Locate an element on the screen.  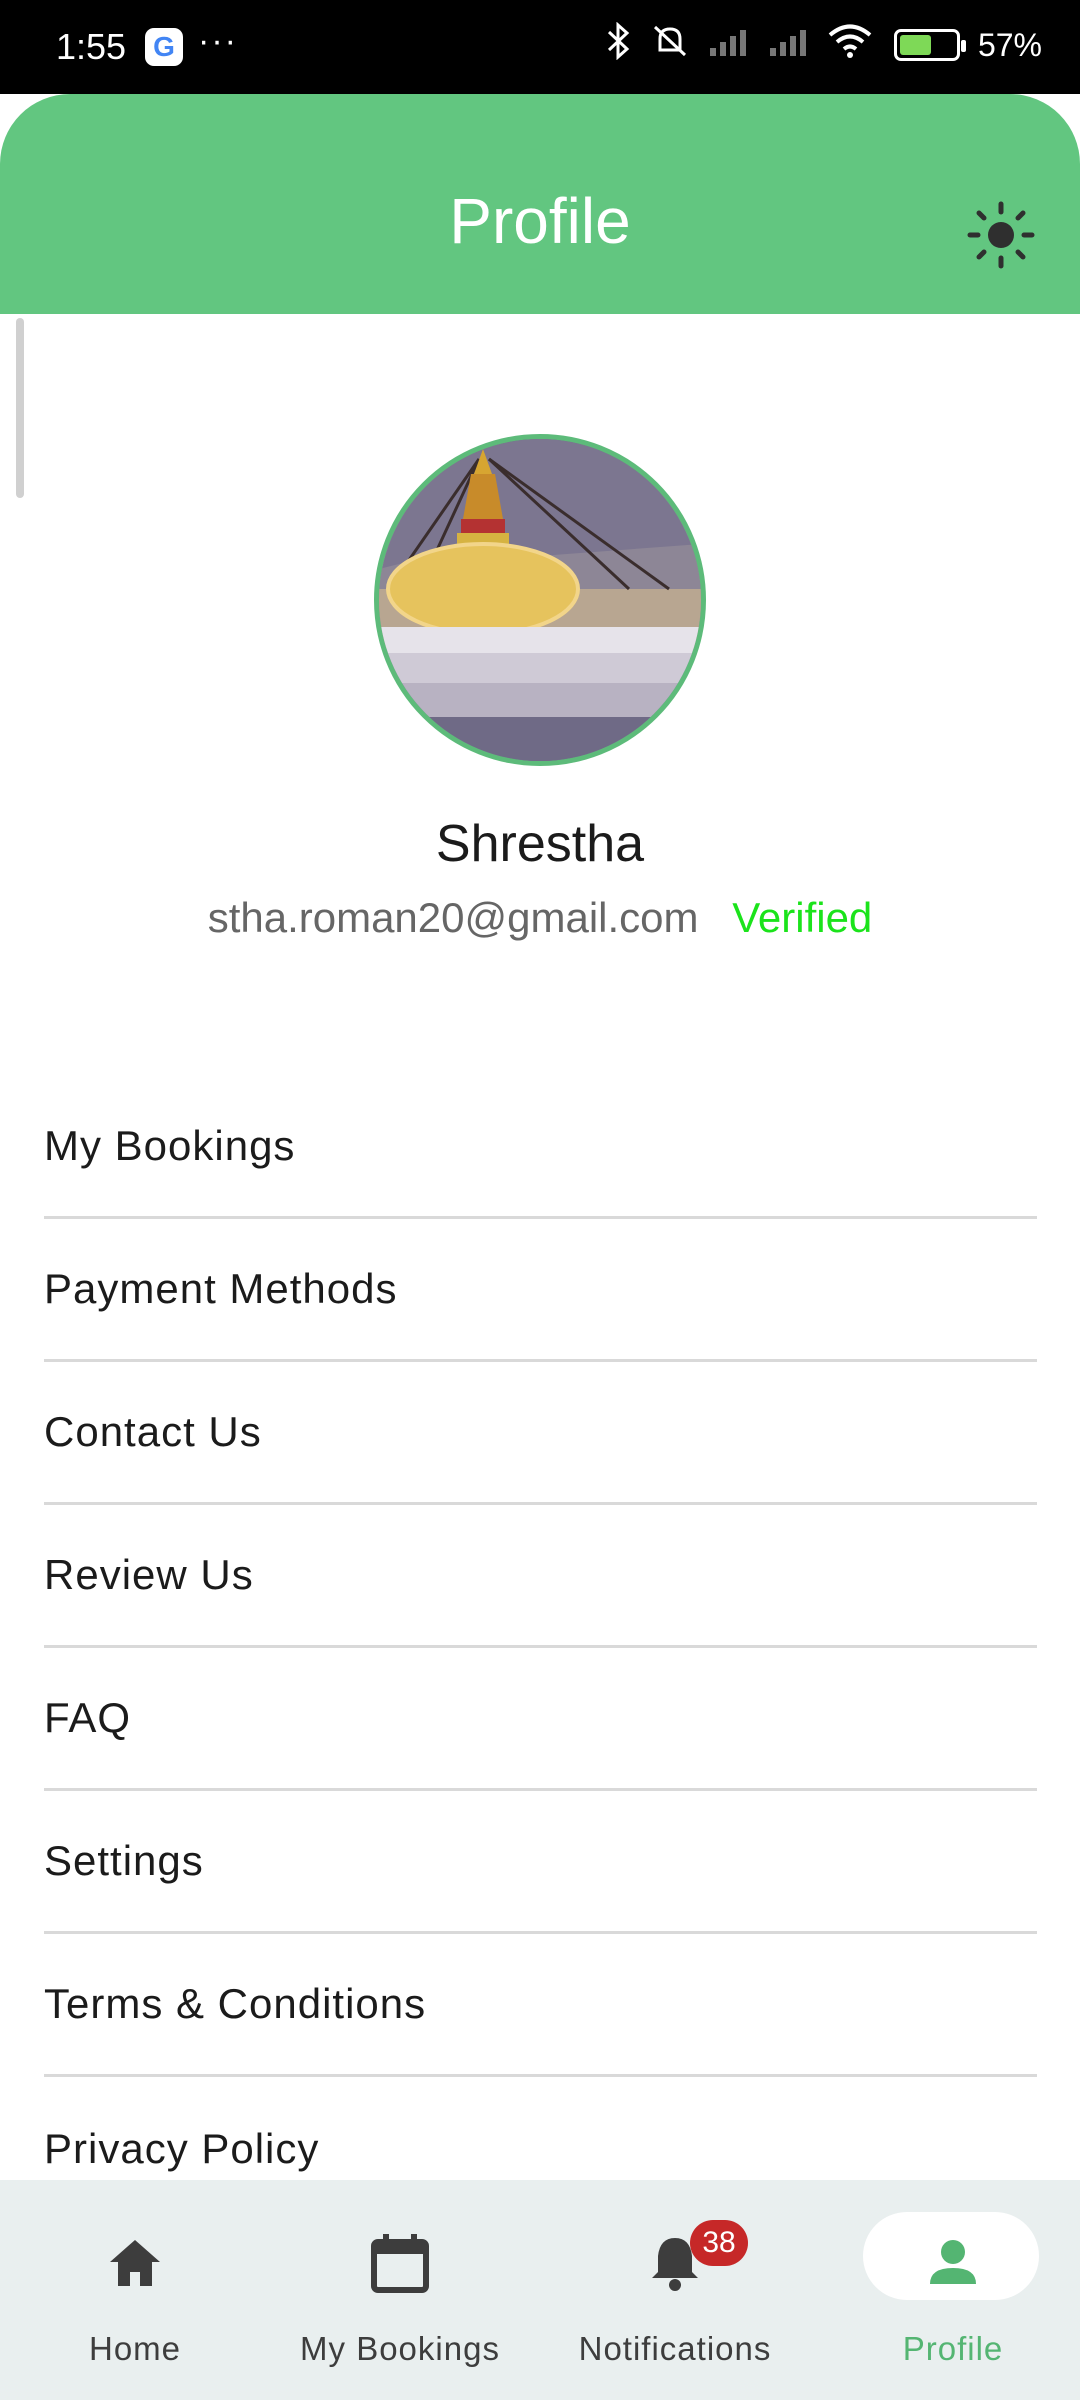
email-row: stha.roman20@gmail.com Verified is located at coordinates (540, 918).